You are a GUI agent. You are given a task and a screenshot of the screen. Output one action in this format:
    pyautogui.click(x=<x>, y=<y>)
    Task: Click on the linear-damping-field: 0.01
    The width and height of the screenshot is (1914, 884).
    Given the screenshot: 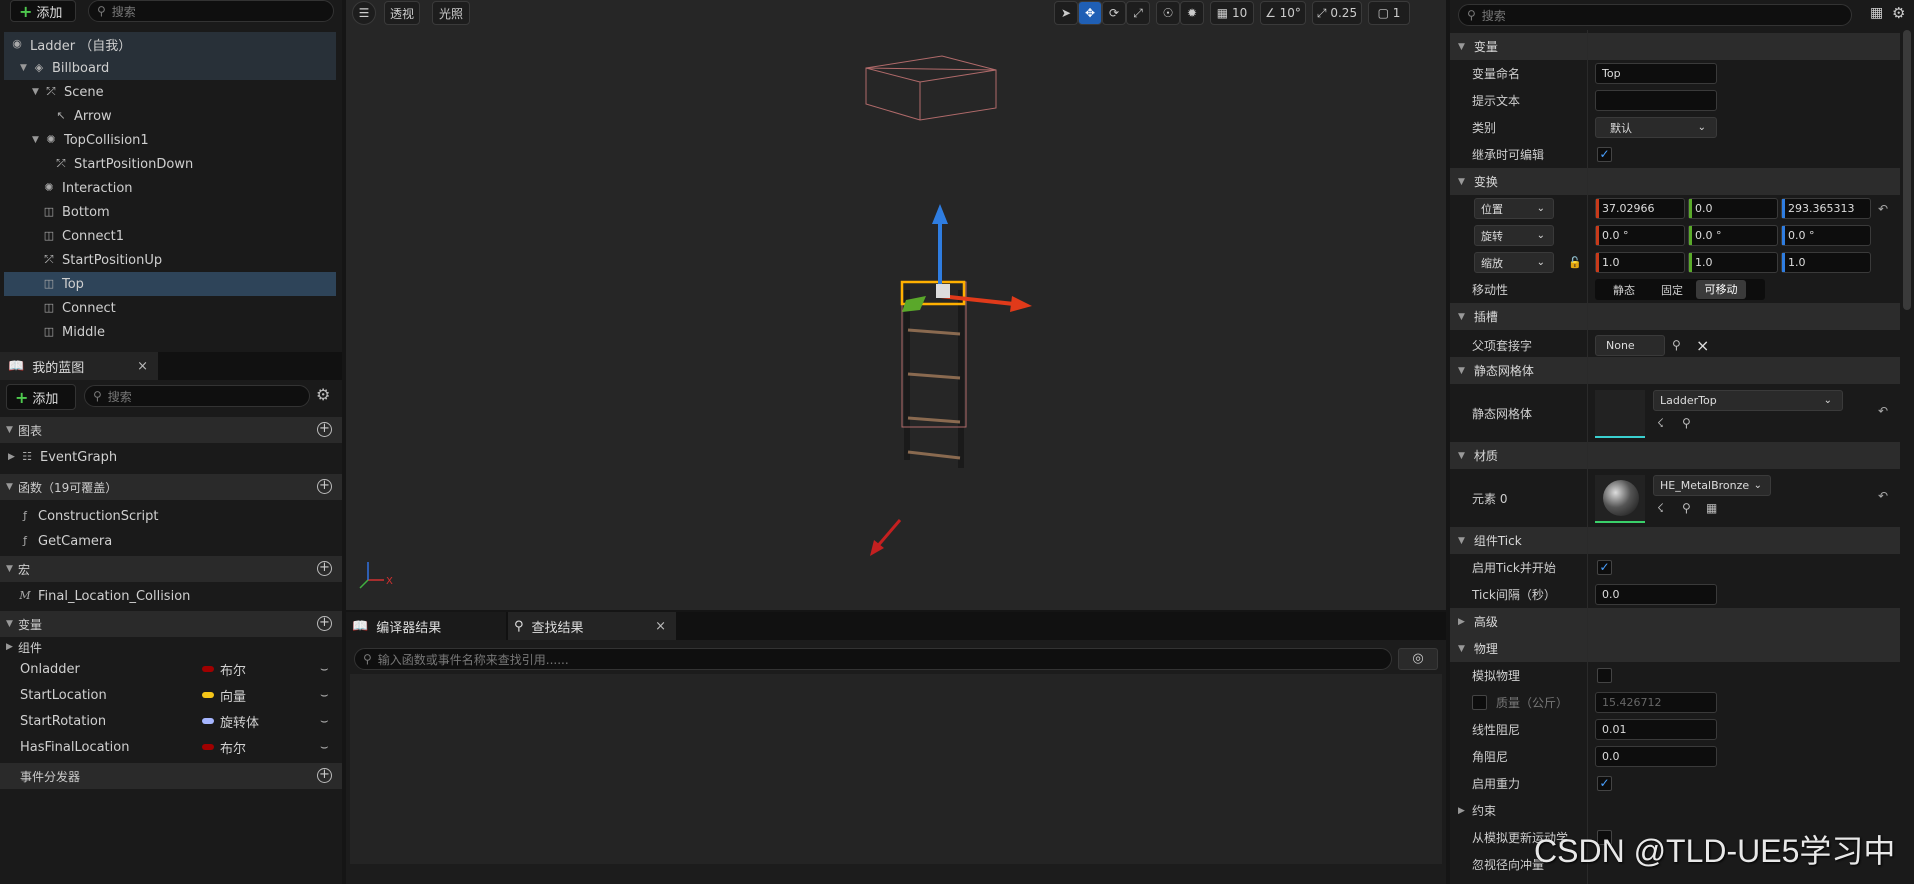 What is the action you would take?
    pyautogui.click(x=1656, y=729)
    